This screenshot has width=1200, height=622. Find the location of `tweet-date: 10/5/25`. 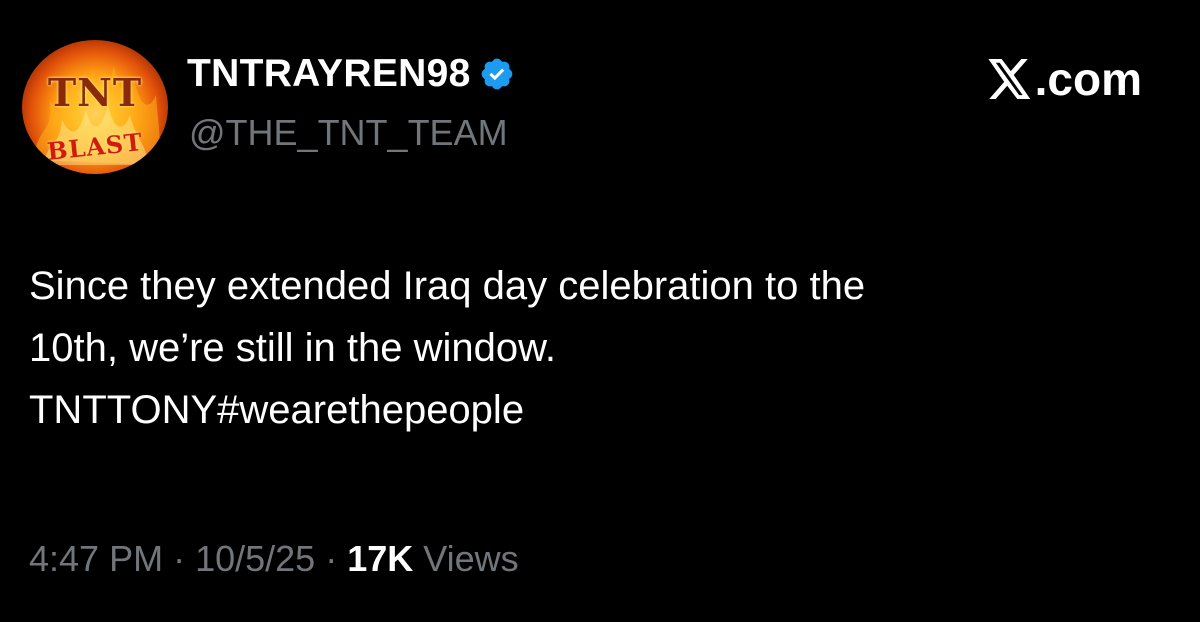

tweet-date: 10/5/25 is located at coordinates (255, 558).